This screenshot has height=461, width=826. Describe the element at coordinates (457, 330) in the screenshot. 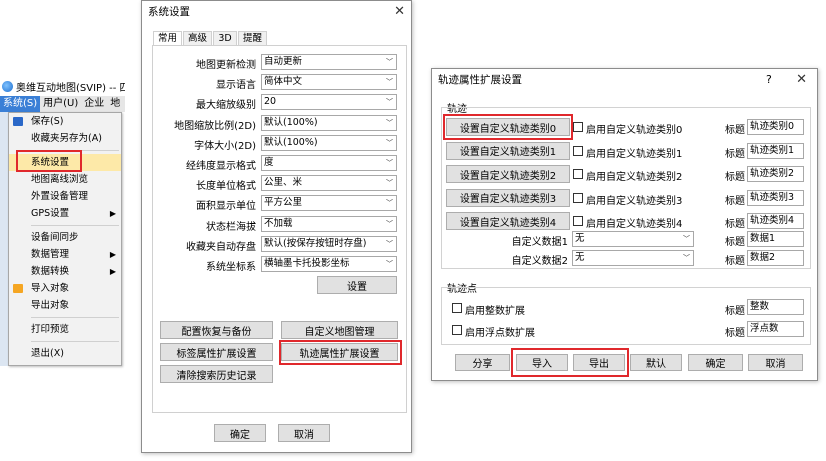

I see `enable-float-ext-checkbox` at that location.